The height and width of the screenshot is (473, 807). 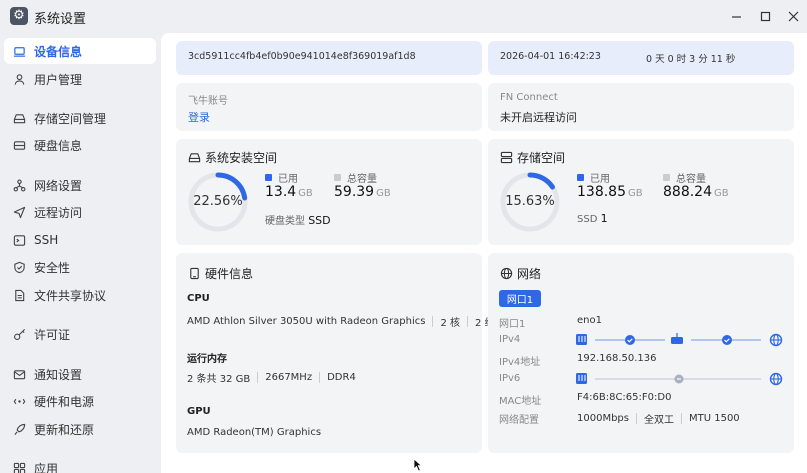 I want to click on system-total-value: 59.39 GB, so click(x=362, y=192).